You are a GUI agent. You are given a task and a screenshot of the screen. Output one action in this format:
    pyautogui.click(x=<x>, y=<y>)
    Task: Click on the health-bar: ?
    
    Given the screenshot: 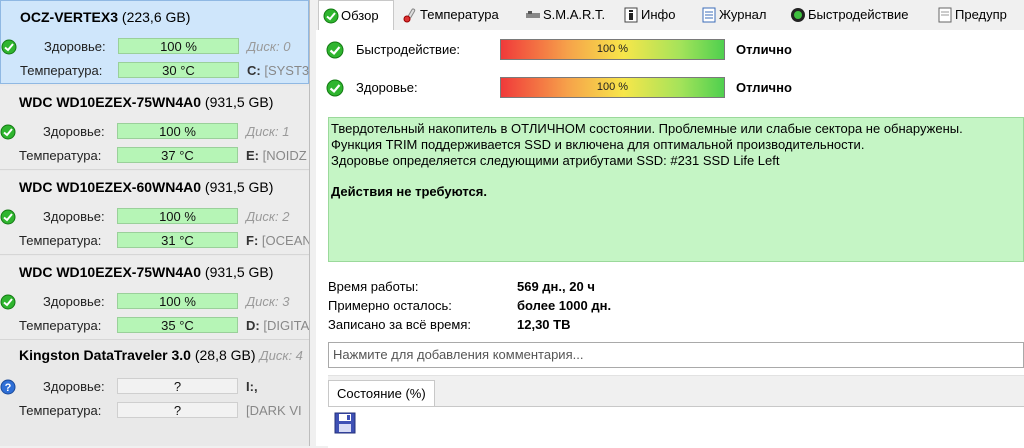 What is the action you would take?
    pyautogui.click(x=177, y=386)
    